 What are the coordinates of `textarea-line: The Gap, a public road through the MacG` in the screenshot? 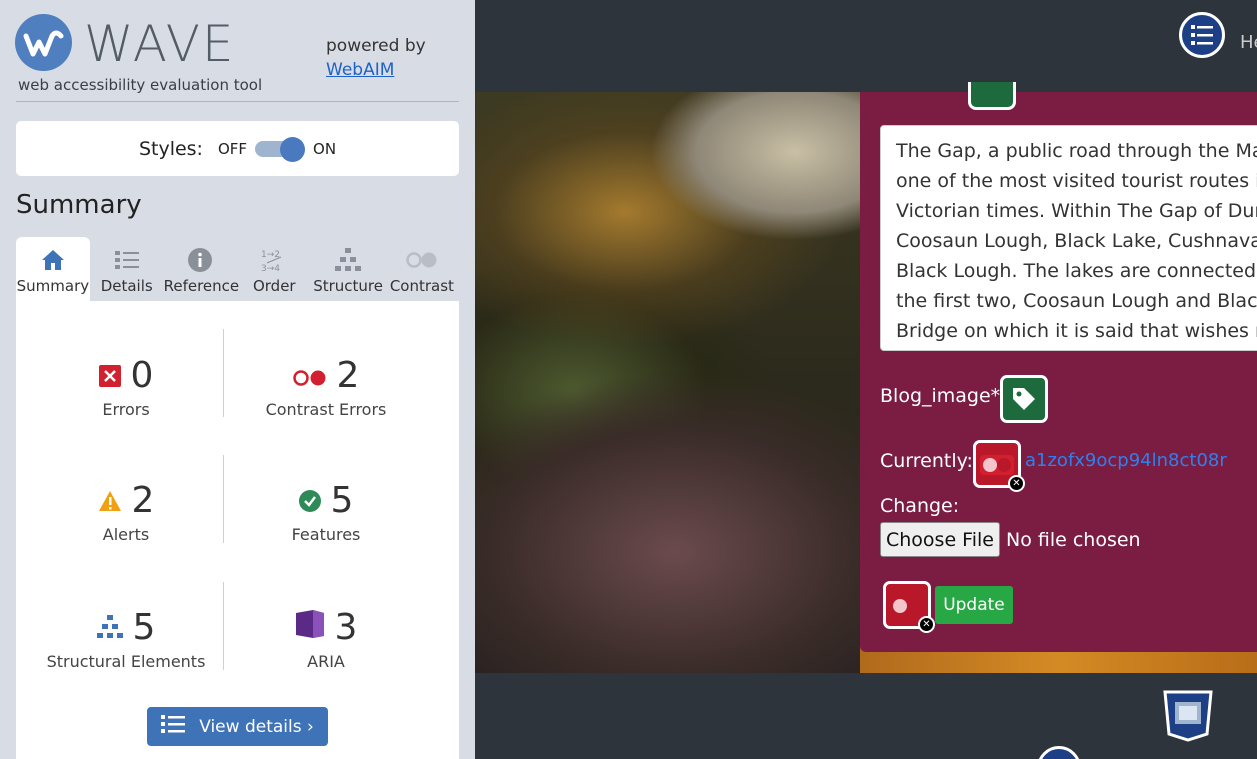 It's located at (1076, 151).